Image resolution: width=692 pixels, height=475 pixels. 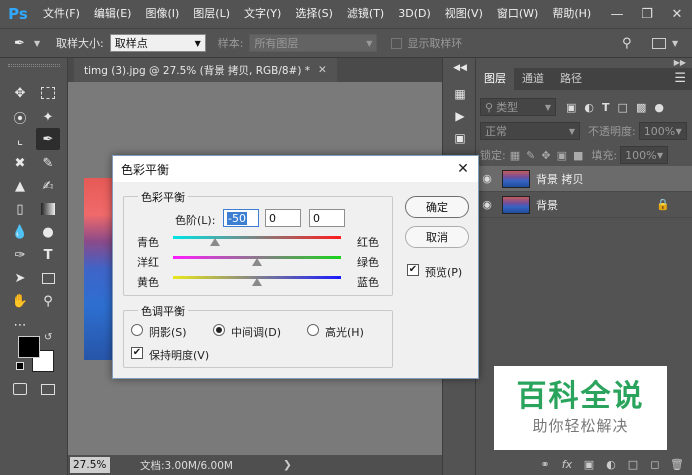 I want to click on cancel-button: 取消, so click(x=437, y=237).